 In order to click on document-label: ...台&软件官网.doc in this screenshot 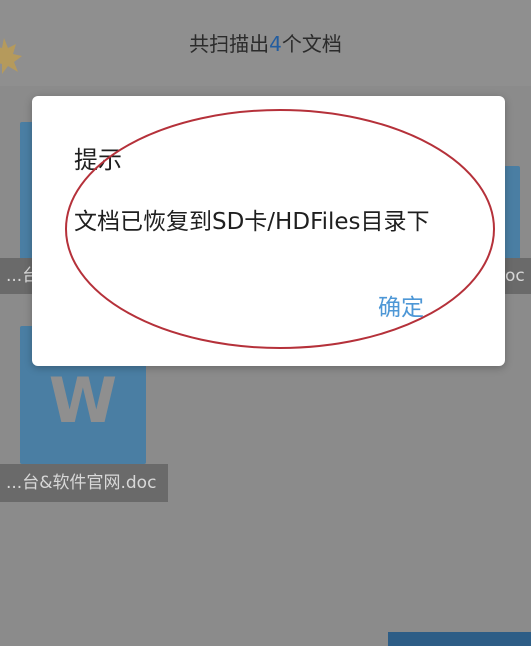, I will do `click(84, 483)`.